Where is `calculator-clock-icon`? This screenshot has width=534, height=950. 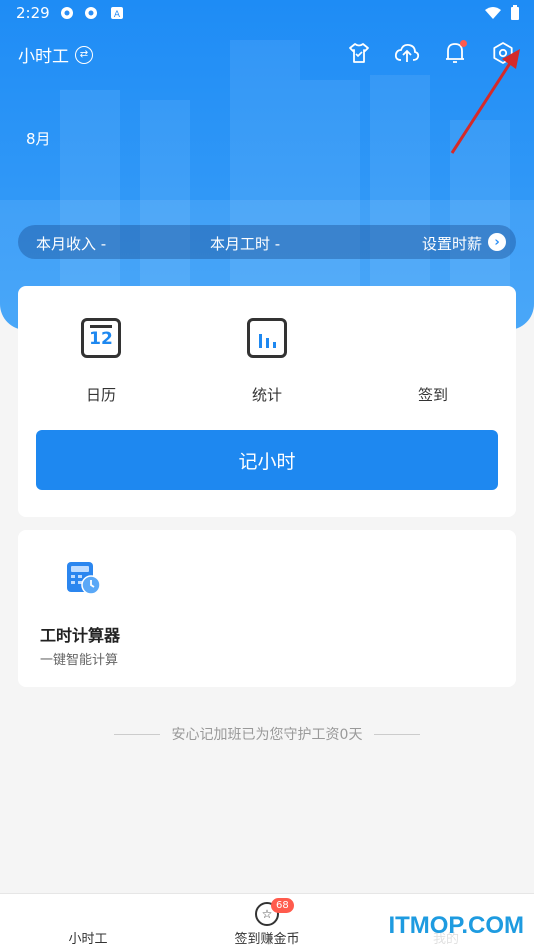 calculator-clock-icon is located at coordinates (84, 578).